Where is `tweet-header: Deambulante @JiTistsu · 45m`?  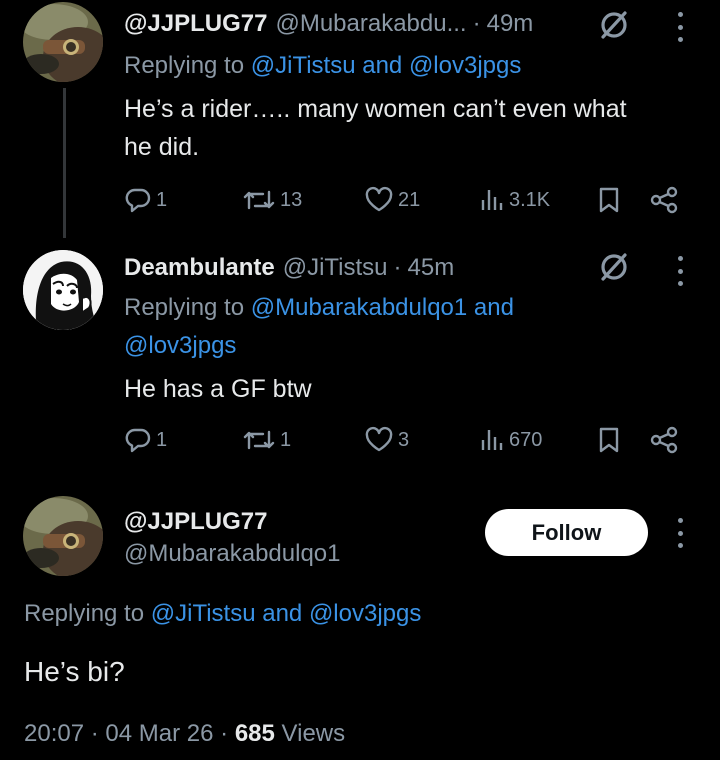
tweet-header: Deambulante @JiTistsu · 45m is located at coordinates (289, 268).